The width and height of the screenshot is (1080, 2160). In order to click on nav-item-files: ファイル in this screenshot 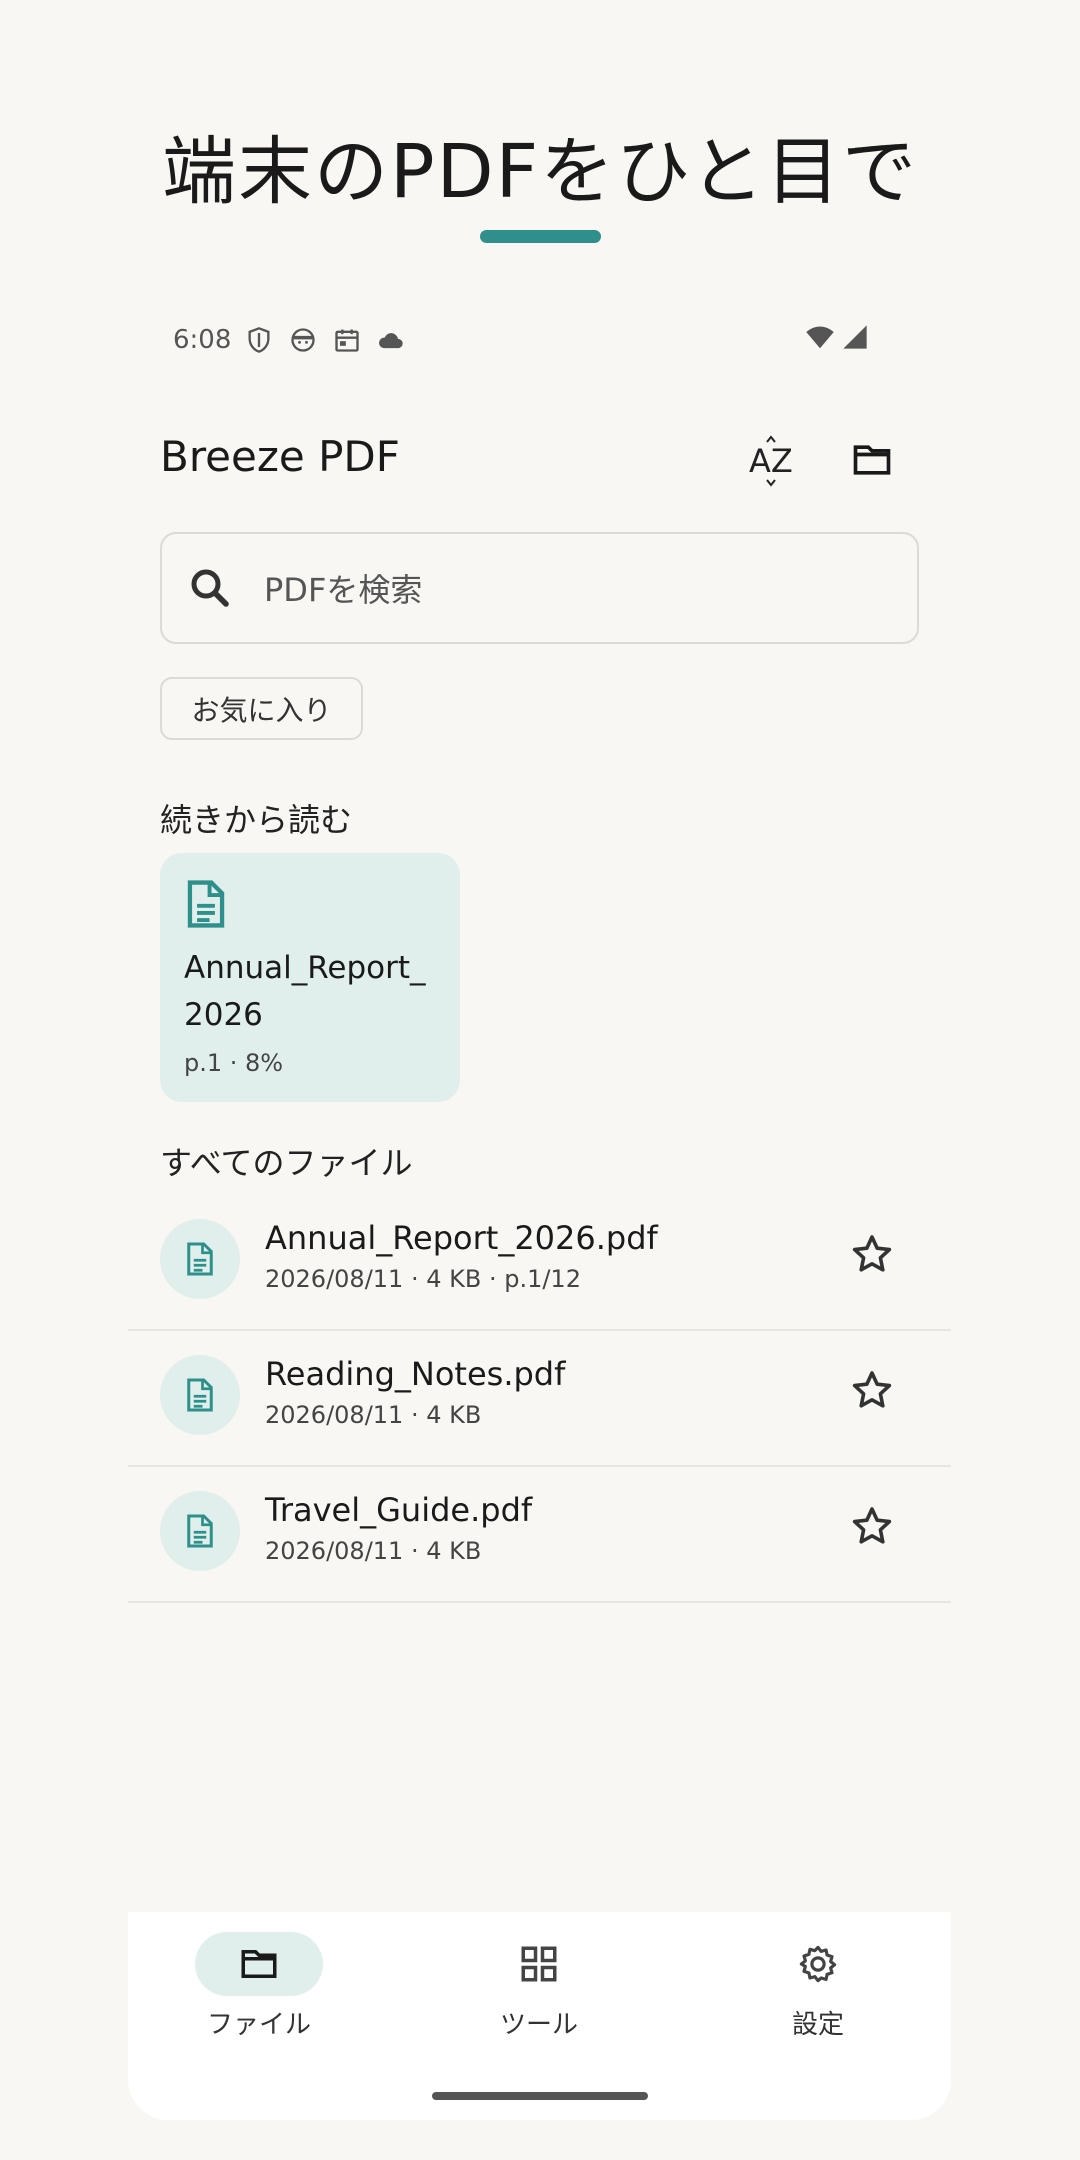, I will do `click(259, 1992)`.